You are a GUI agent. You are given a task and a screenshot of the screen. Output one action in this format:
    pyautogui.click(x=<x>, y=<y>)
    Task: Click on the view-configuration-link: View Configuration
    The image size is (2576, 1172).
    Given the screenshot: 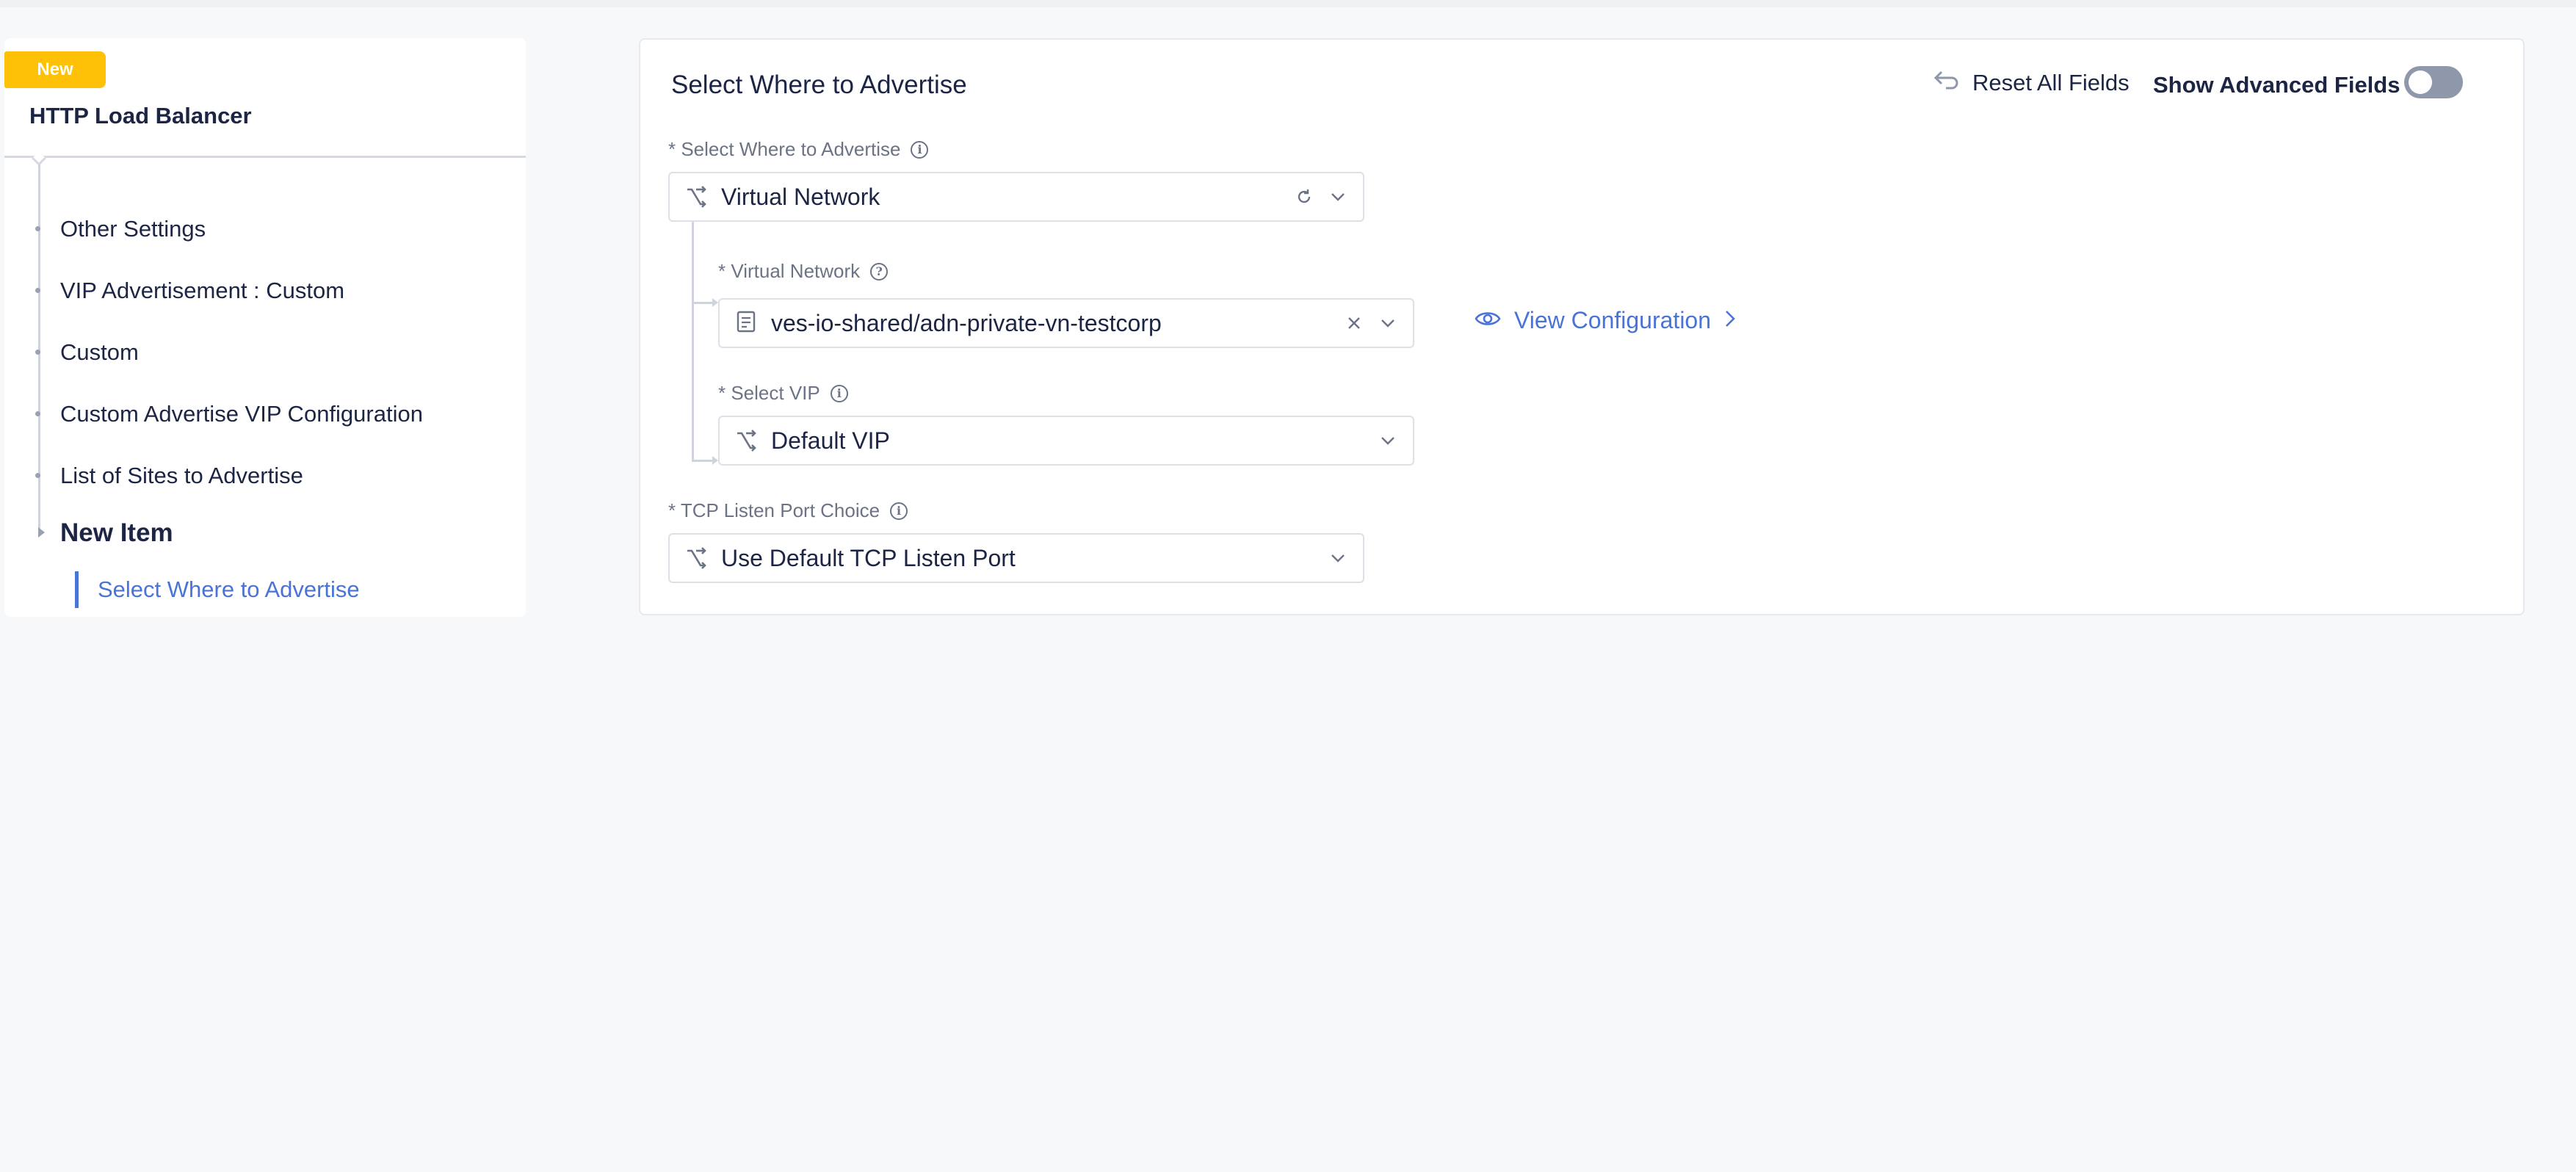 What is the action you would take?
    pyautogui.click(x=1605, y=320)
    